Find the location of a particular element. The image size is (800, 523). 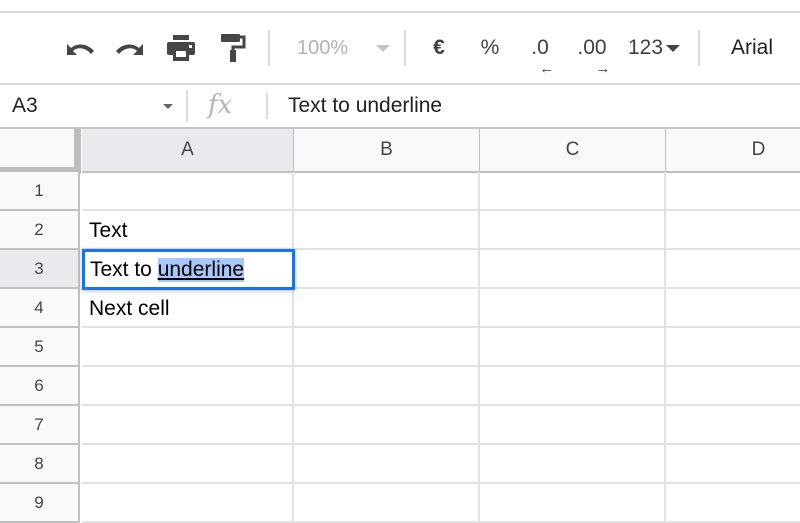

zoom-select: 100% is located at coordinates (352, 48).